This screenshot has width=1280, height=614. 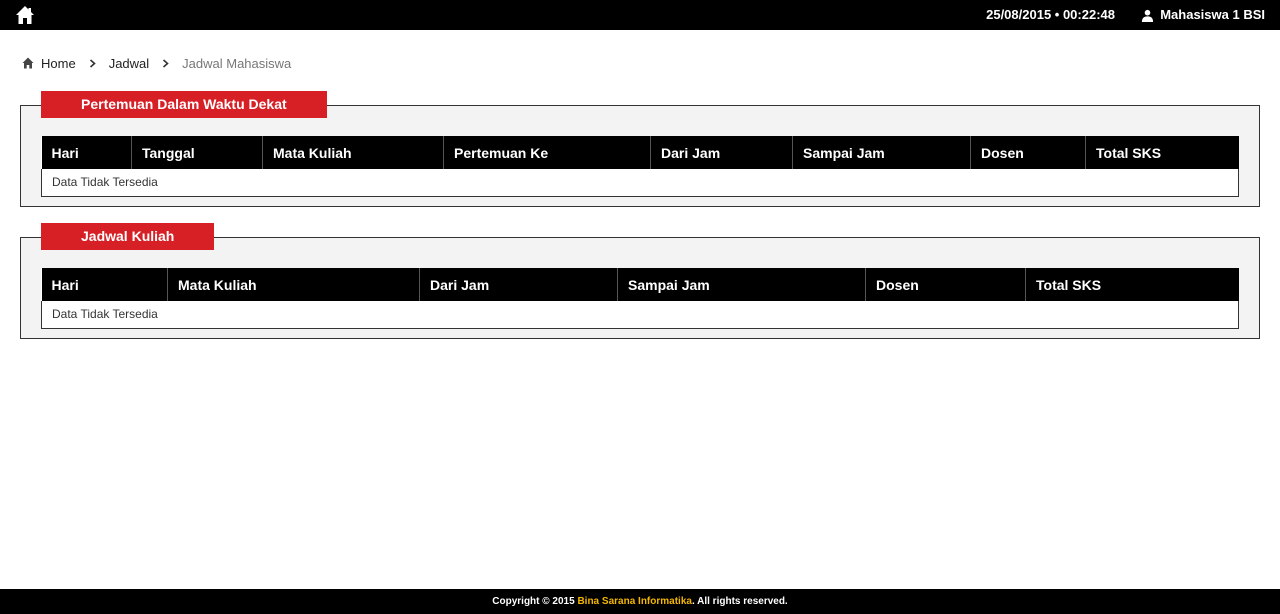 I want to click on brand-link: Bina Sarana Informatika, so click(x=634, y=601).